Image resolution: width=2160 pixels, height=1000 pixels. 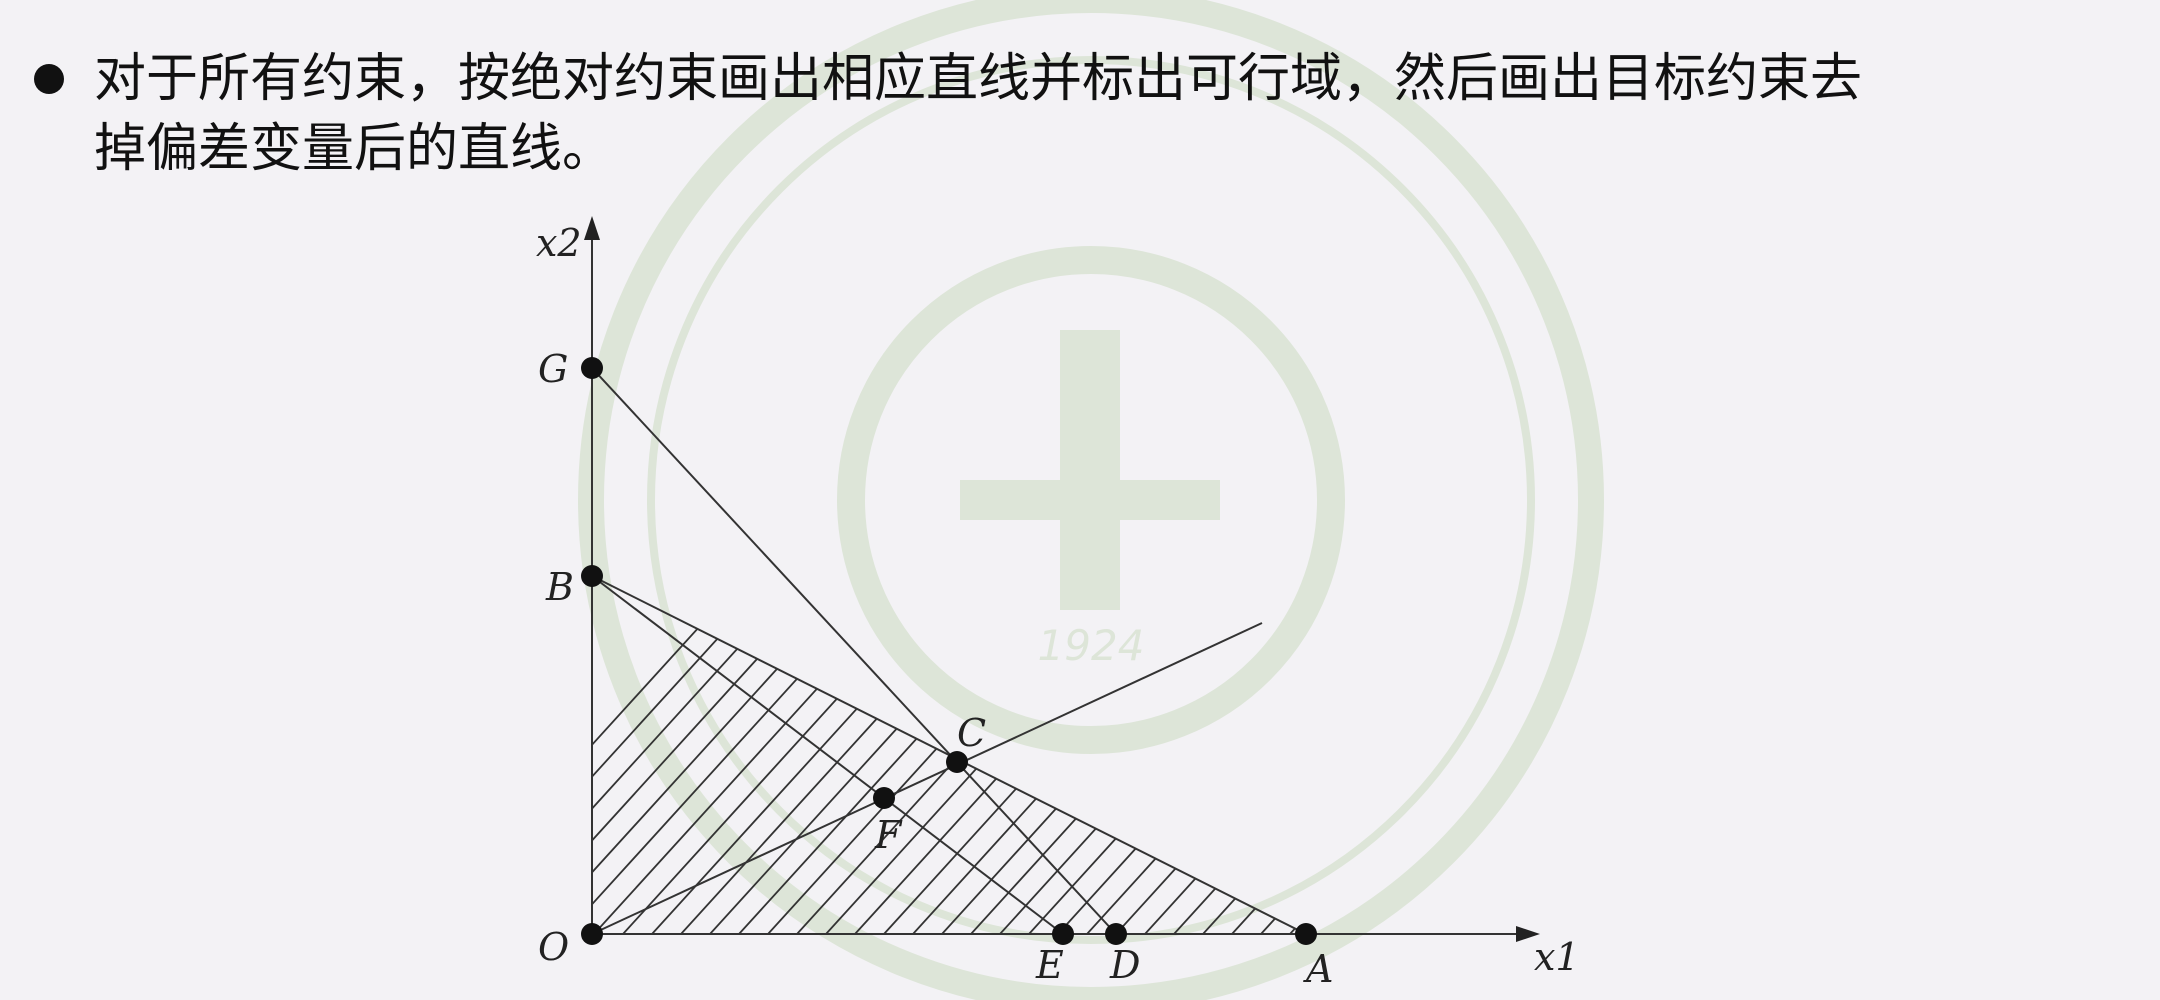 What do you see at coordinates (1049, 965) in the screenshot?
I see `label-E: E` at bounding box center [1049, 965].